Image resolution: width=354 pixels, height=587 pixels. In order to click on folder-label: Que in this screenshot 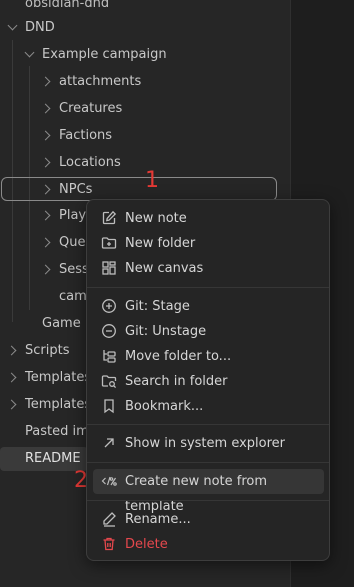, I will do `click(72, 242)`.